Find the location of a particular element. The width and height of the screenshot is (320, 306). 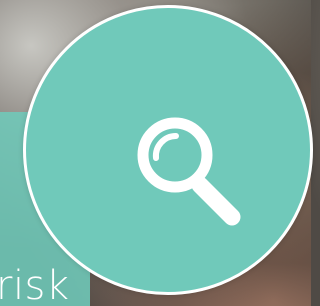

search-icon is located at coordinates (194, 173).